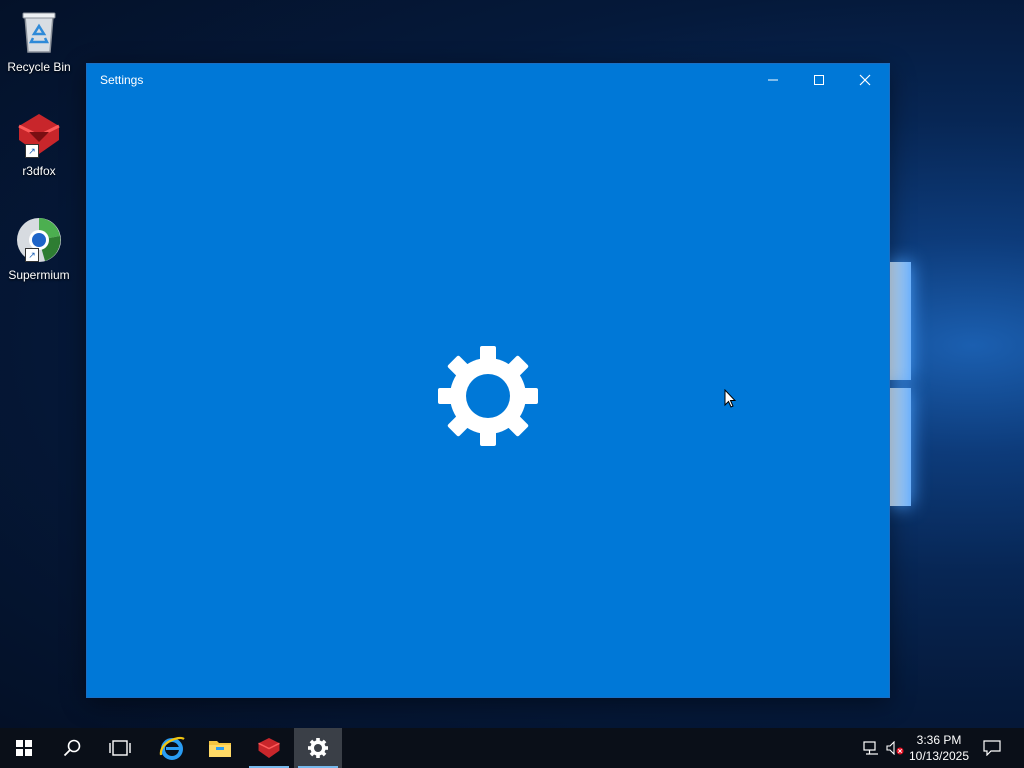 The image size is (1024, 768). I want to click on desktop-icon-label: r3dfox, so click(39, 171).